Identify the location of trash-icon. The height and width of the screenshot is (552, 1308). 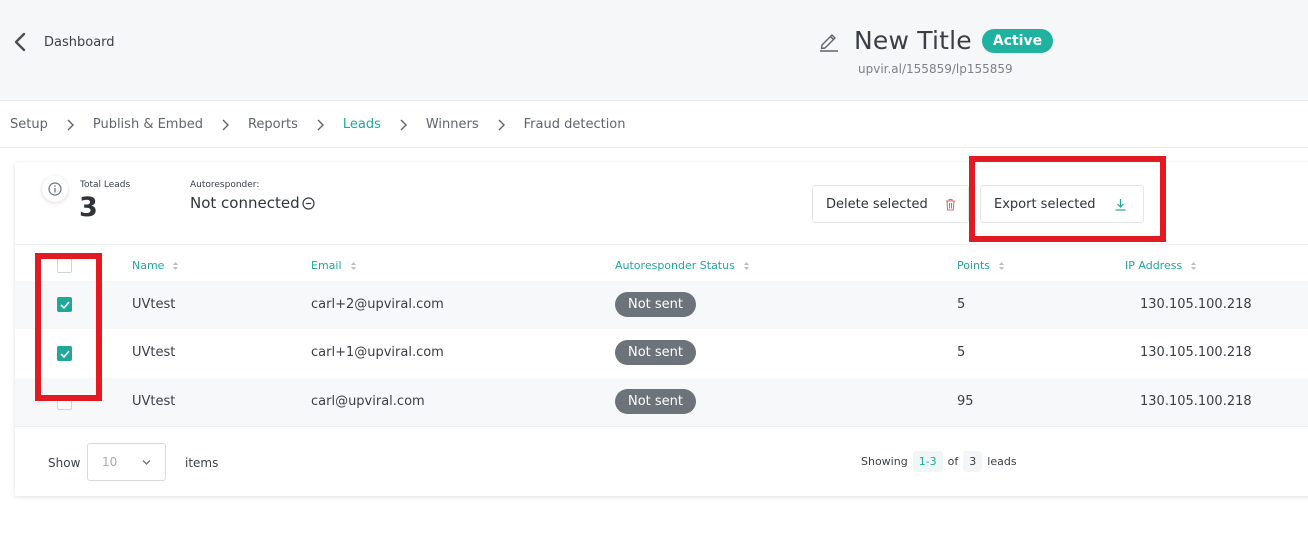
(950, 204).